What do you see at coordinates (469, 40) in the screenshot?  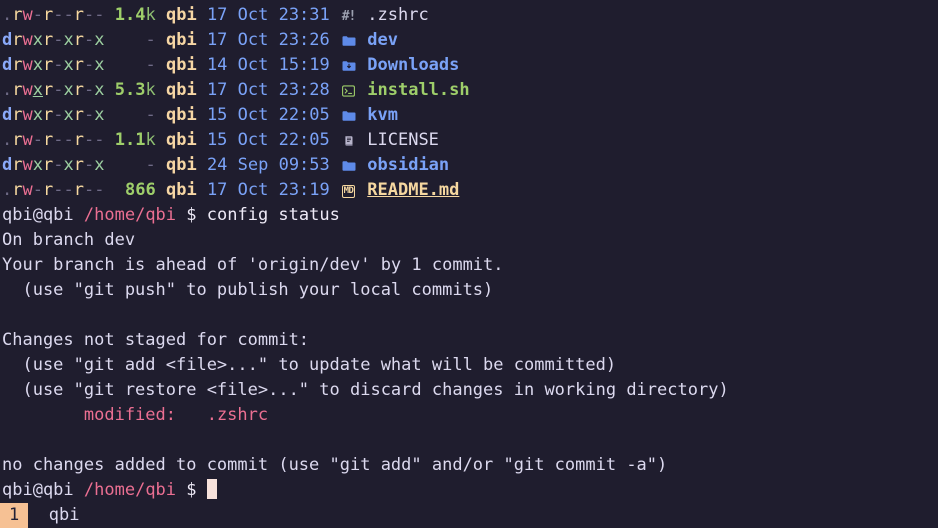 I see `file-row: drwxr-xr-x - qbi 17 Oct 23:26 dev` at bounding box center [469, 40].